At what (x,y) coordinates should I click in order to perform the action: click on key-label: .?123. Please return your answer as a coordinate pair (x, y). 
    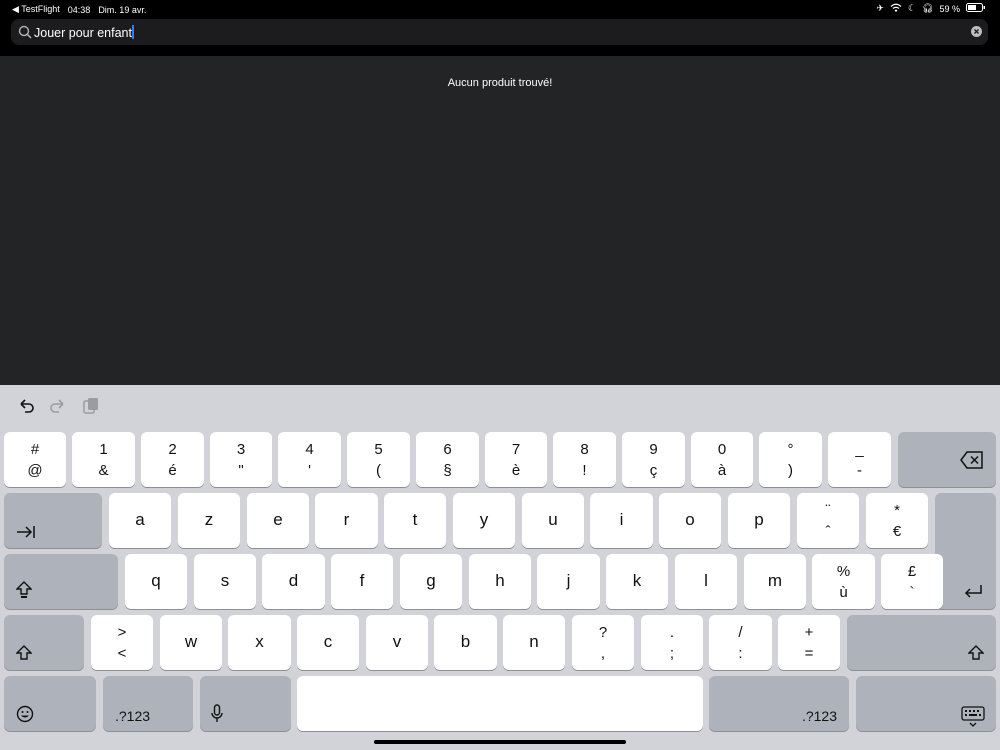
    Looking at the image, I should click on (133, 716).